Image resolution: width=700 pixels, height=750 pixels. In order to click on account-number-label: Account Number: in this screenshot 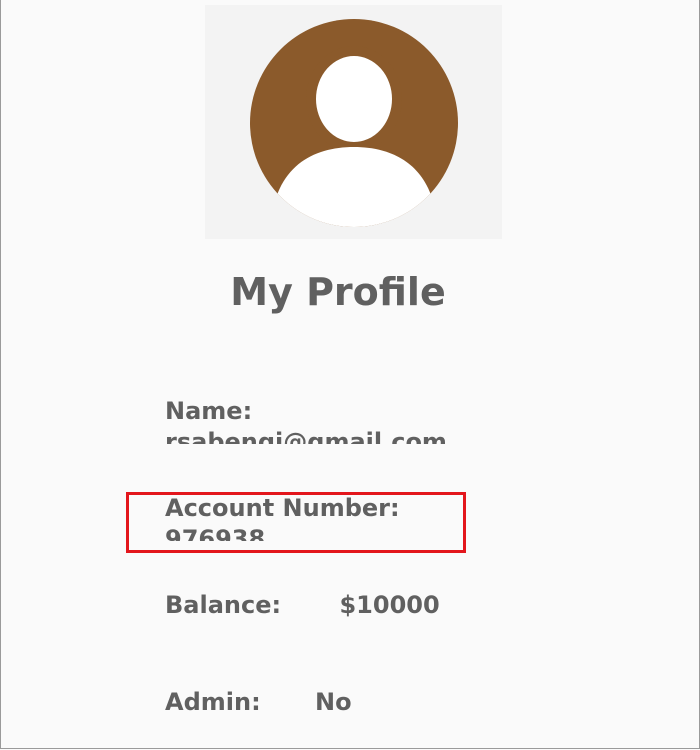, I will do `click(282, 508)`.